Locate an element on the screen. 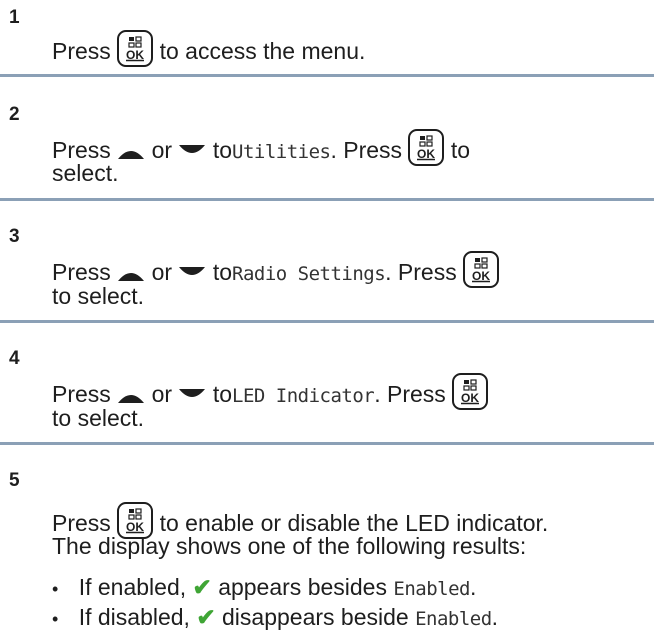 This screenshot has height=637, width=654. step-number: 4 is located at coordinates (14, 358).